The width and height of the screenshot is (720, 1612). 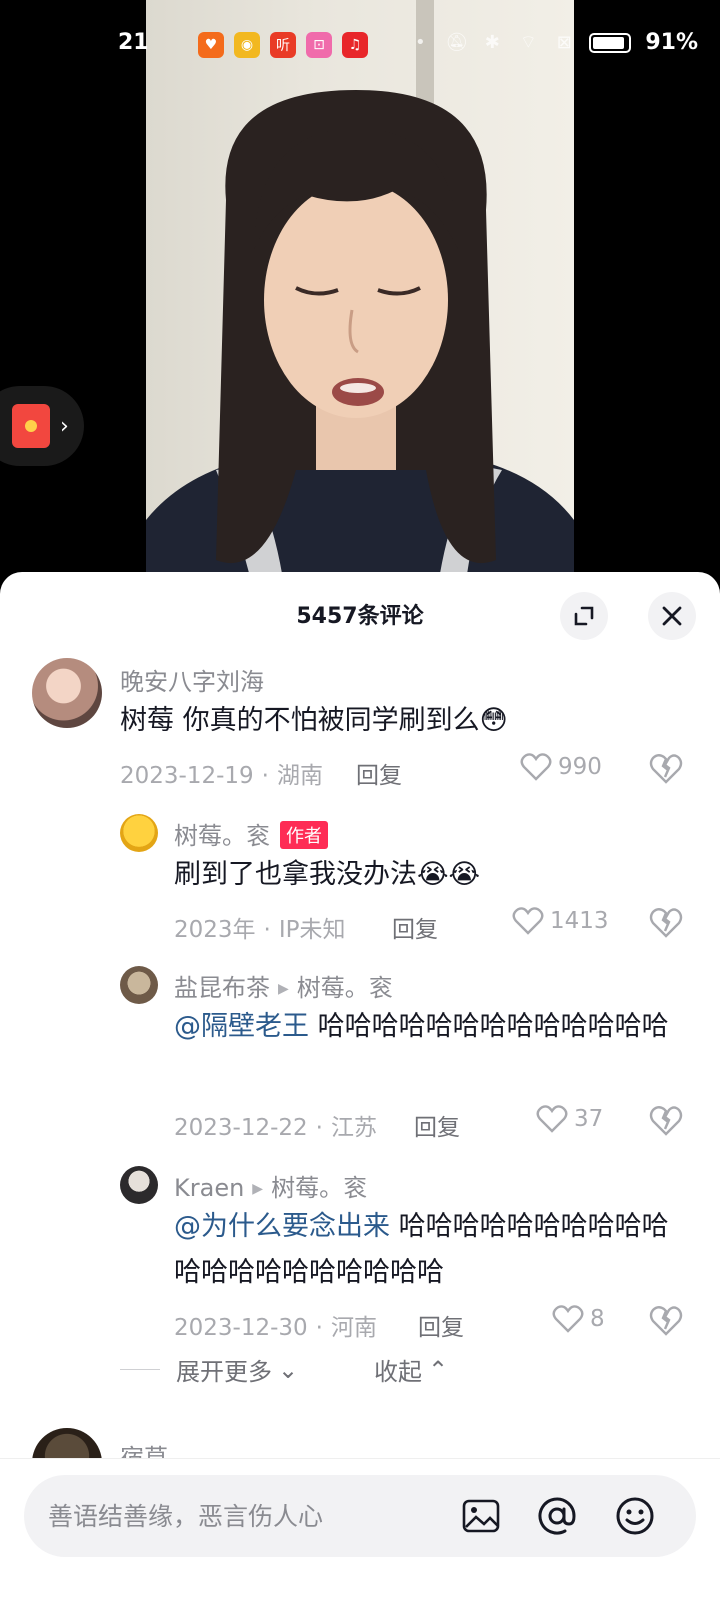 I want to click on close-sheet-button, so click(x=672, y=616).